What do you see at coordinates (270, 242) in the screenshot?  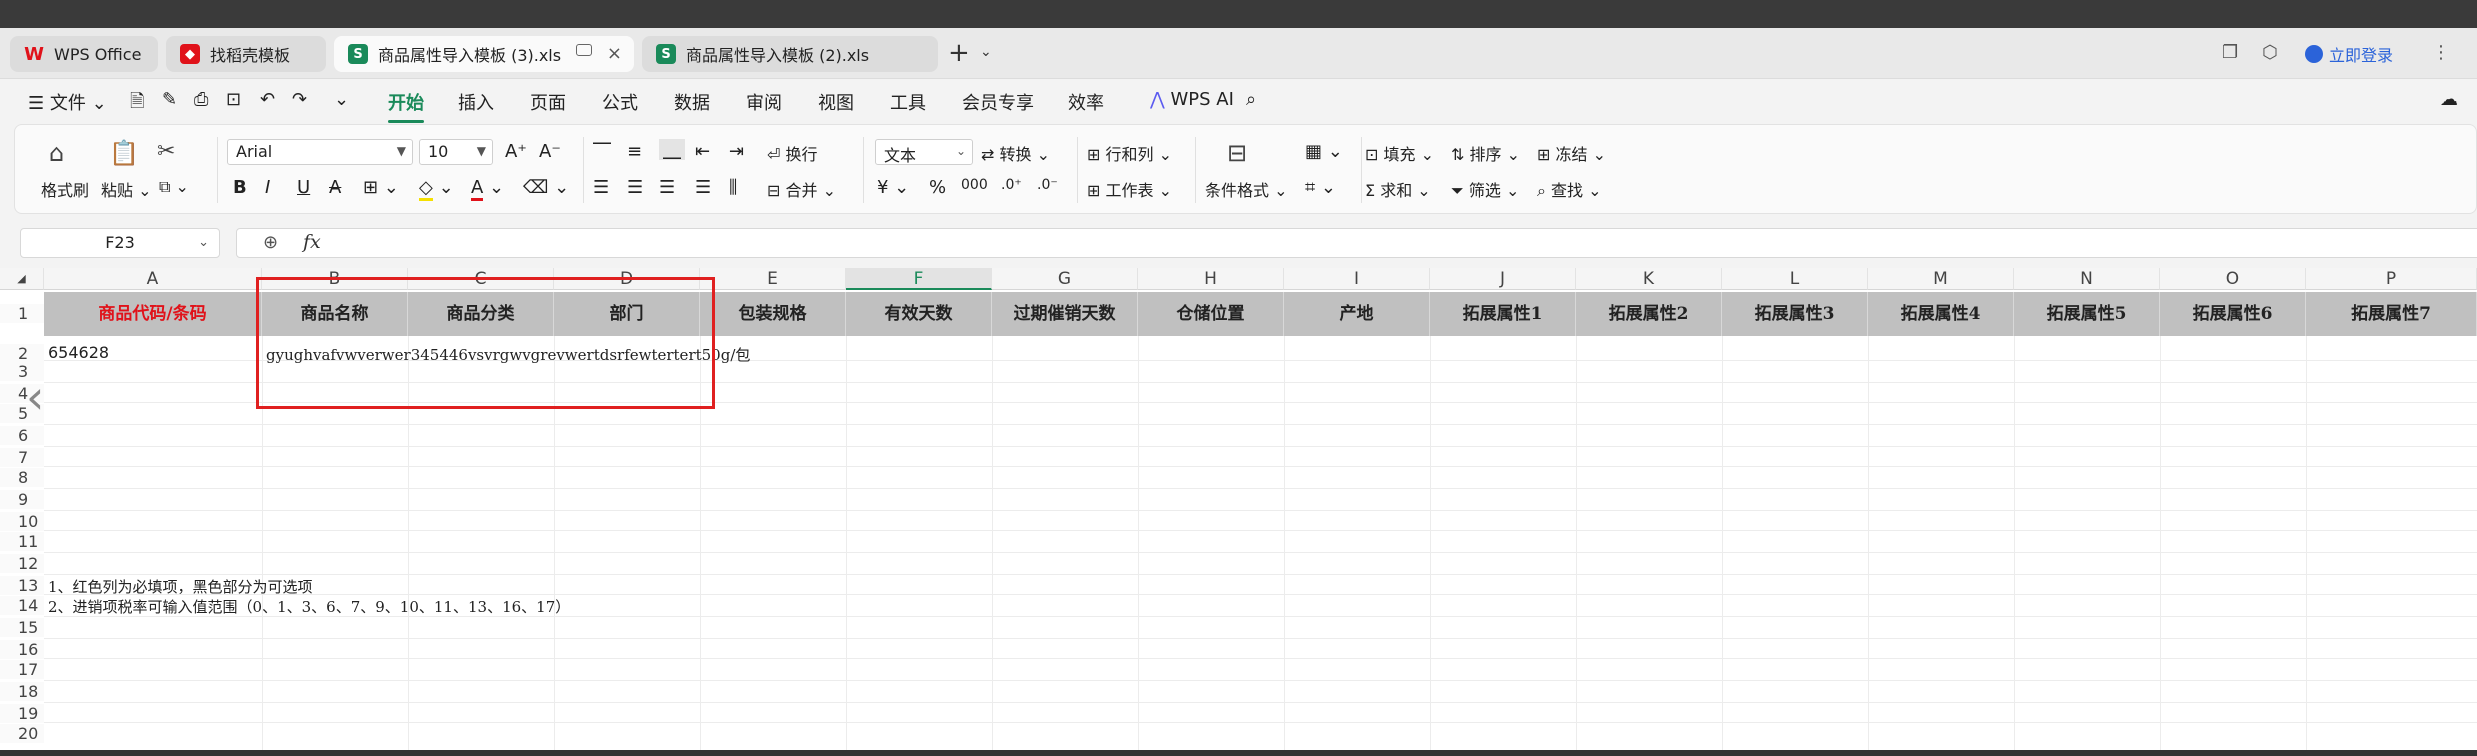 I see `zoom-icon: ⊕` at bounding box center [270, 242].